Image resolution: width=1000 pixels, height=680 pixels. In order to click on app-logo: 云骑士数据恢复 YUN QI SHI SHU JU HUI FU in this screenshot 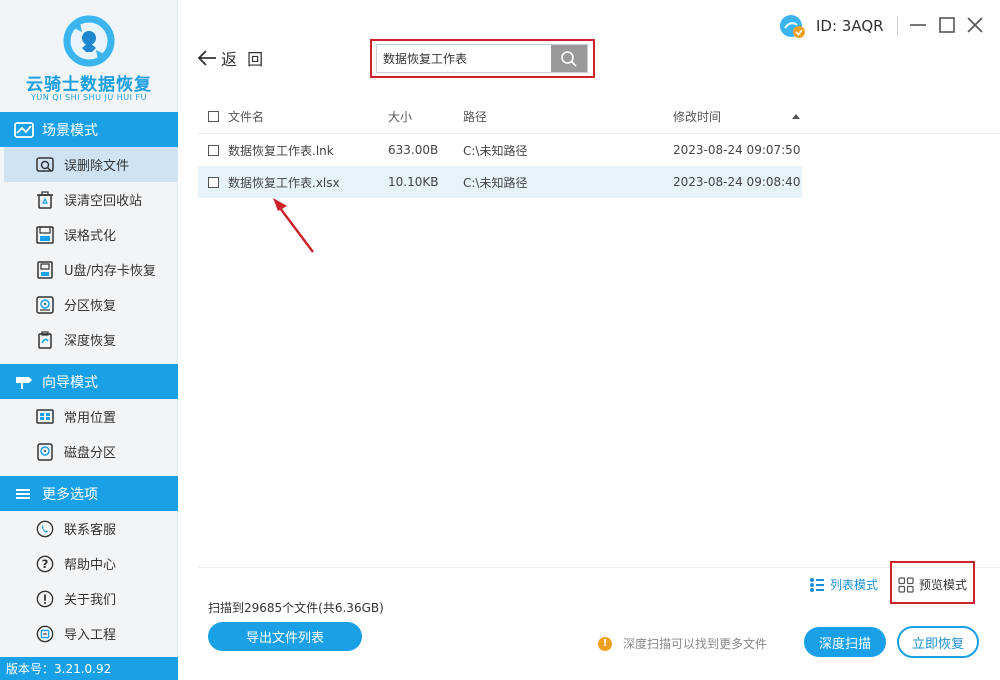, I will do `click(89, 55)`.